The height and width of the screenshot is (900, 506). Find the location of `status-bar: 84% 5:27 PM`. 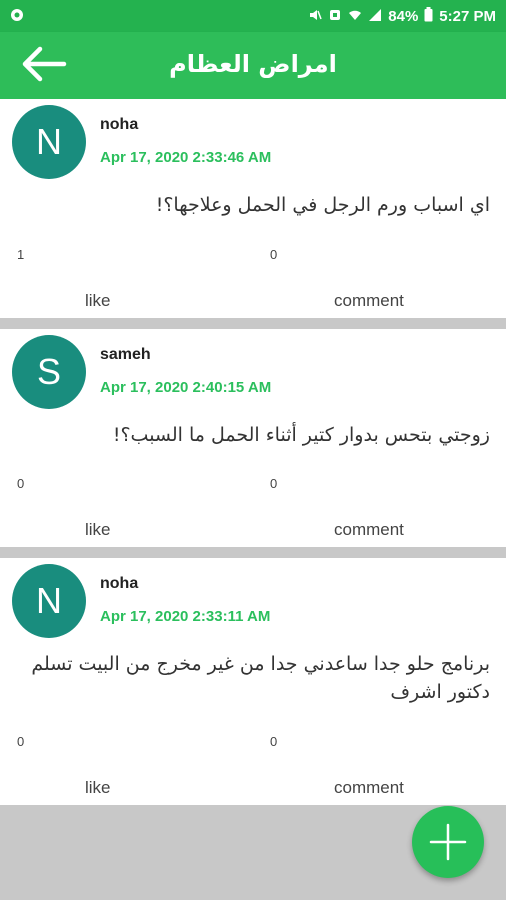

status-bar: 84% 5:27 PM is located at coordinates (253, 16).